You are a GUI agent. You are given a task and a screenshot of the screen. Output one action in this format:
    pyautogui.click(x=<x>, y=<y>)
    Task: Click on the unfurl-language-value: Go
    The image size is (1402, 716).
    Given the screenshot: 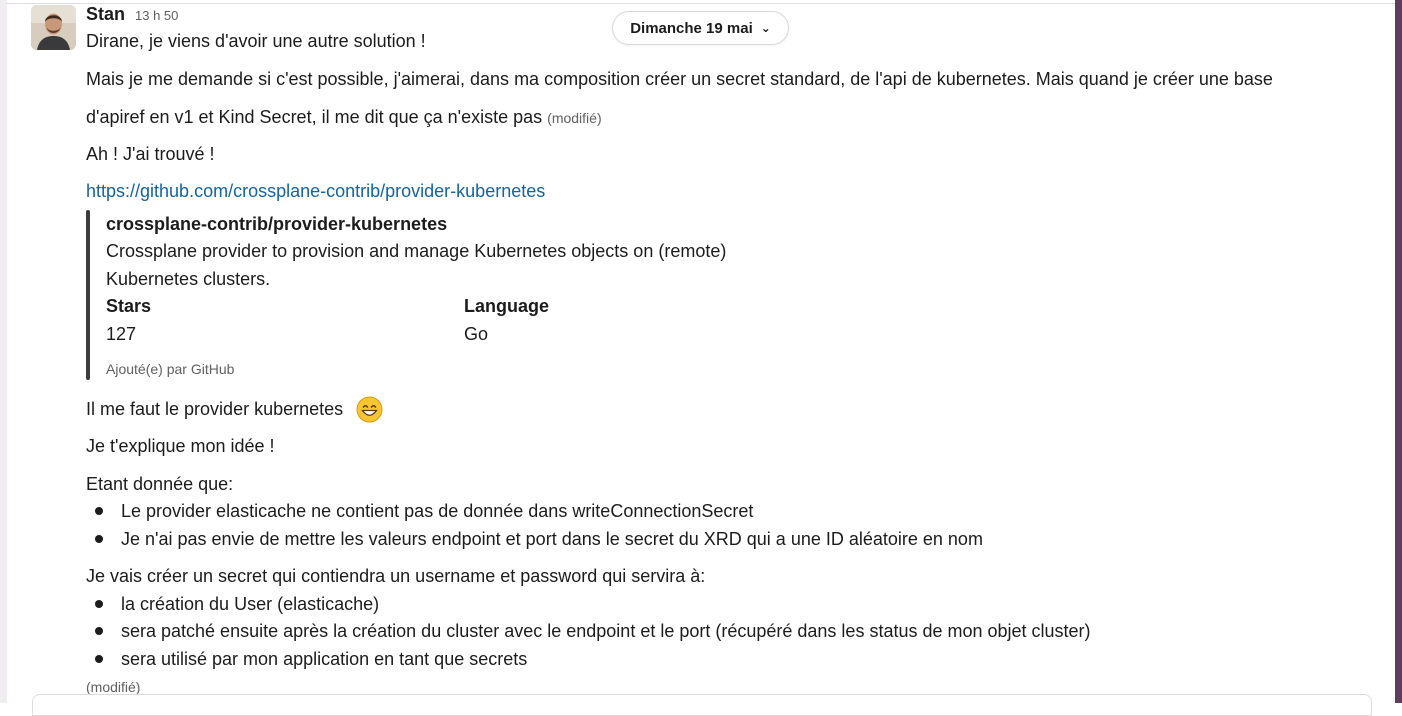 What is the action you would take?
    pyautogui.click(x=476, y=334)
    